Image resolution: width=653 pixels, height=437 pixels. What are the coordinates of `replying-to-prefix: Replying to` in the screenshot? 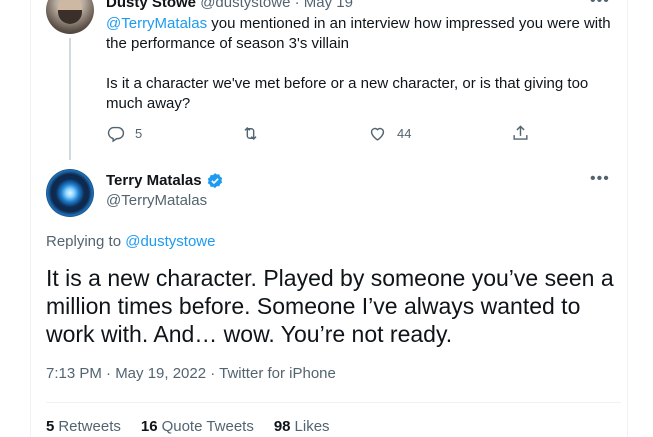 It's located at (86, 241).